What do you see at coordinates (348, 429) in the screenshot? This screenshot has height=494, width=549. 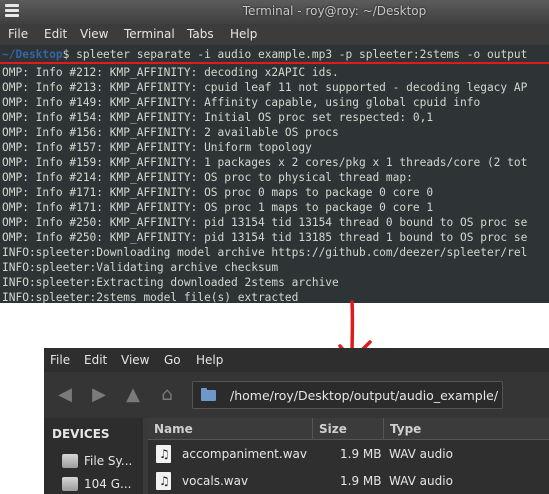 I see `column-header-size: Size` at bounding box center [348, 429].